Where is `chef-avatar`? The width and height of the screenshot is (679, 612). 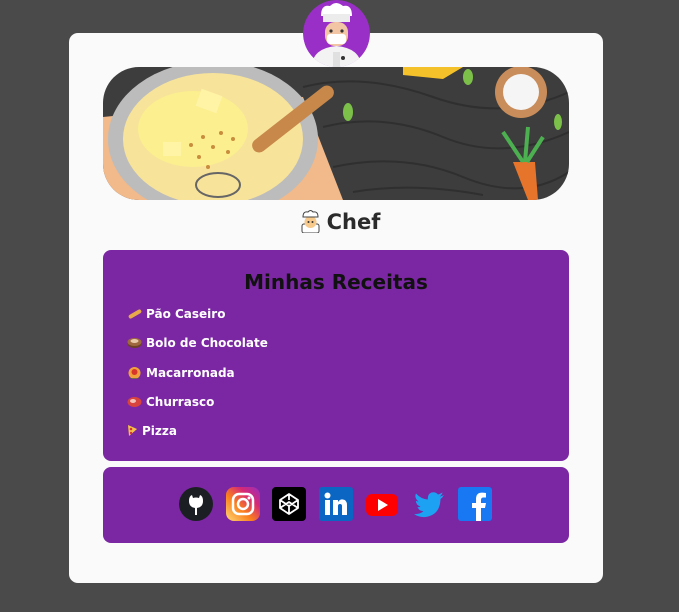
chef-avatar is located at coordinates (336, 33).